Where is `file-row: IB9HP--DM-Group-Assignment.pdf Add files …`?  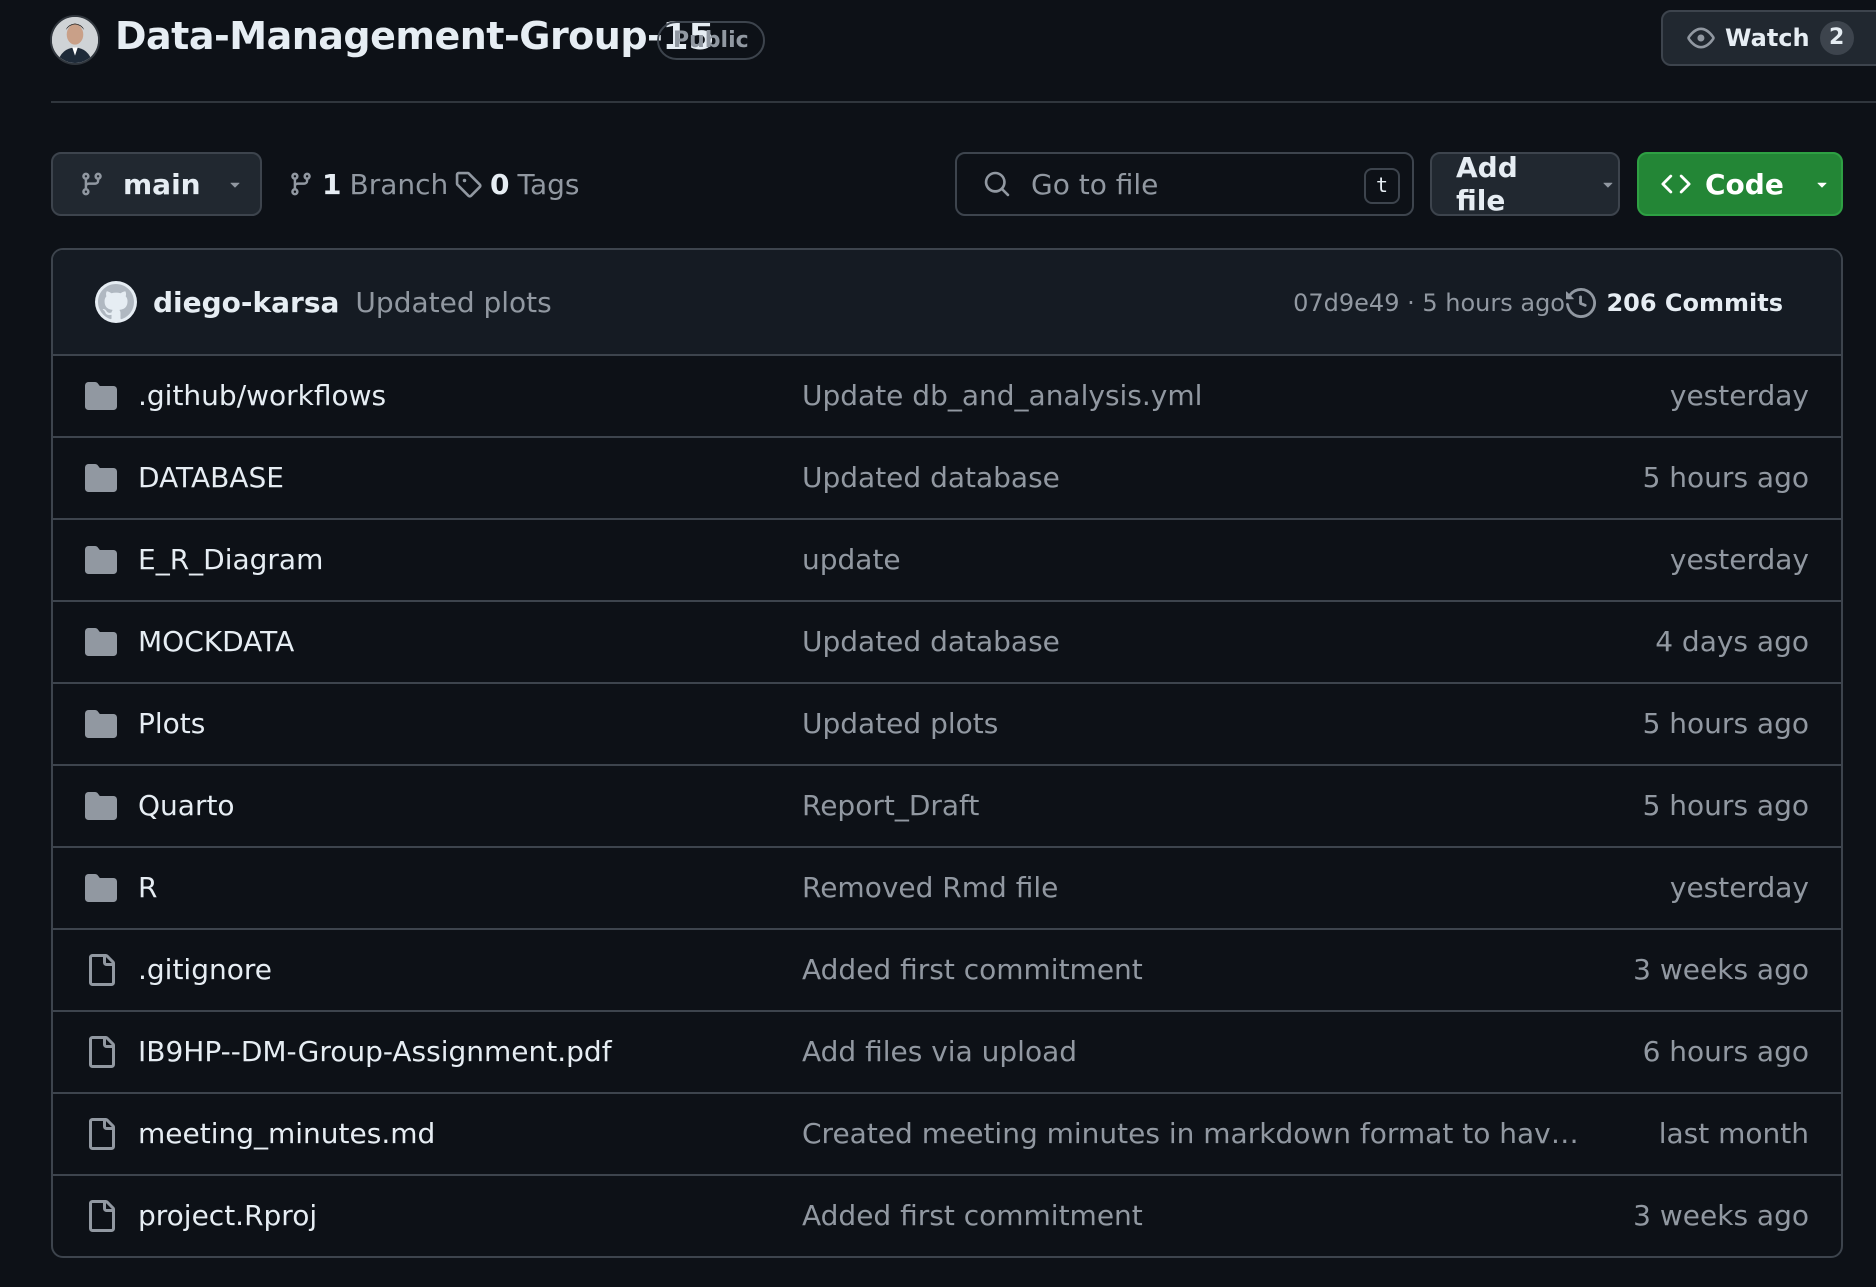
file-row: IB9HP--DM-Group-Assignment.pdf Add files … is located at coordinates (947, 1053).